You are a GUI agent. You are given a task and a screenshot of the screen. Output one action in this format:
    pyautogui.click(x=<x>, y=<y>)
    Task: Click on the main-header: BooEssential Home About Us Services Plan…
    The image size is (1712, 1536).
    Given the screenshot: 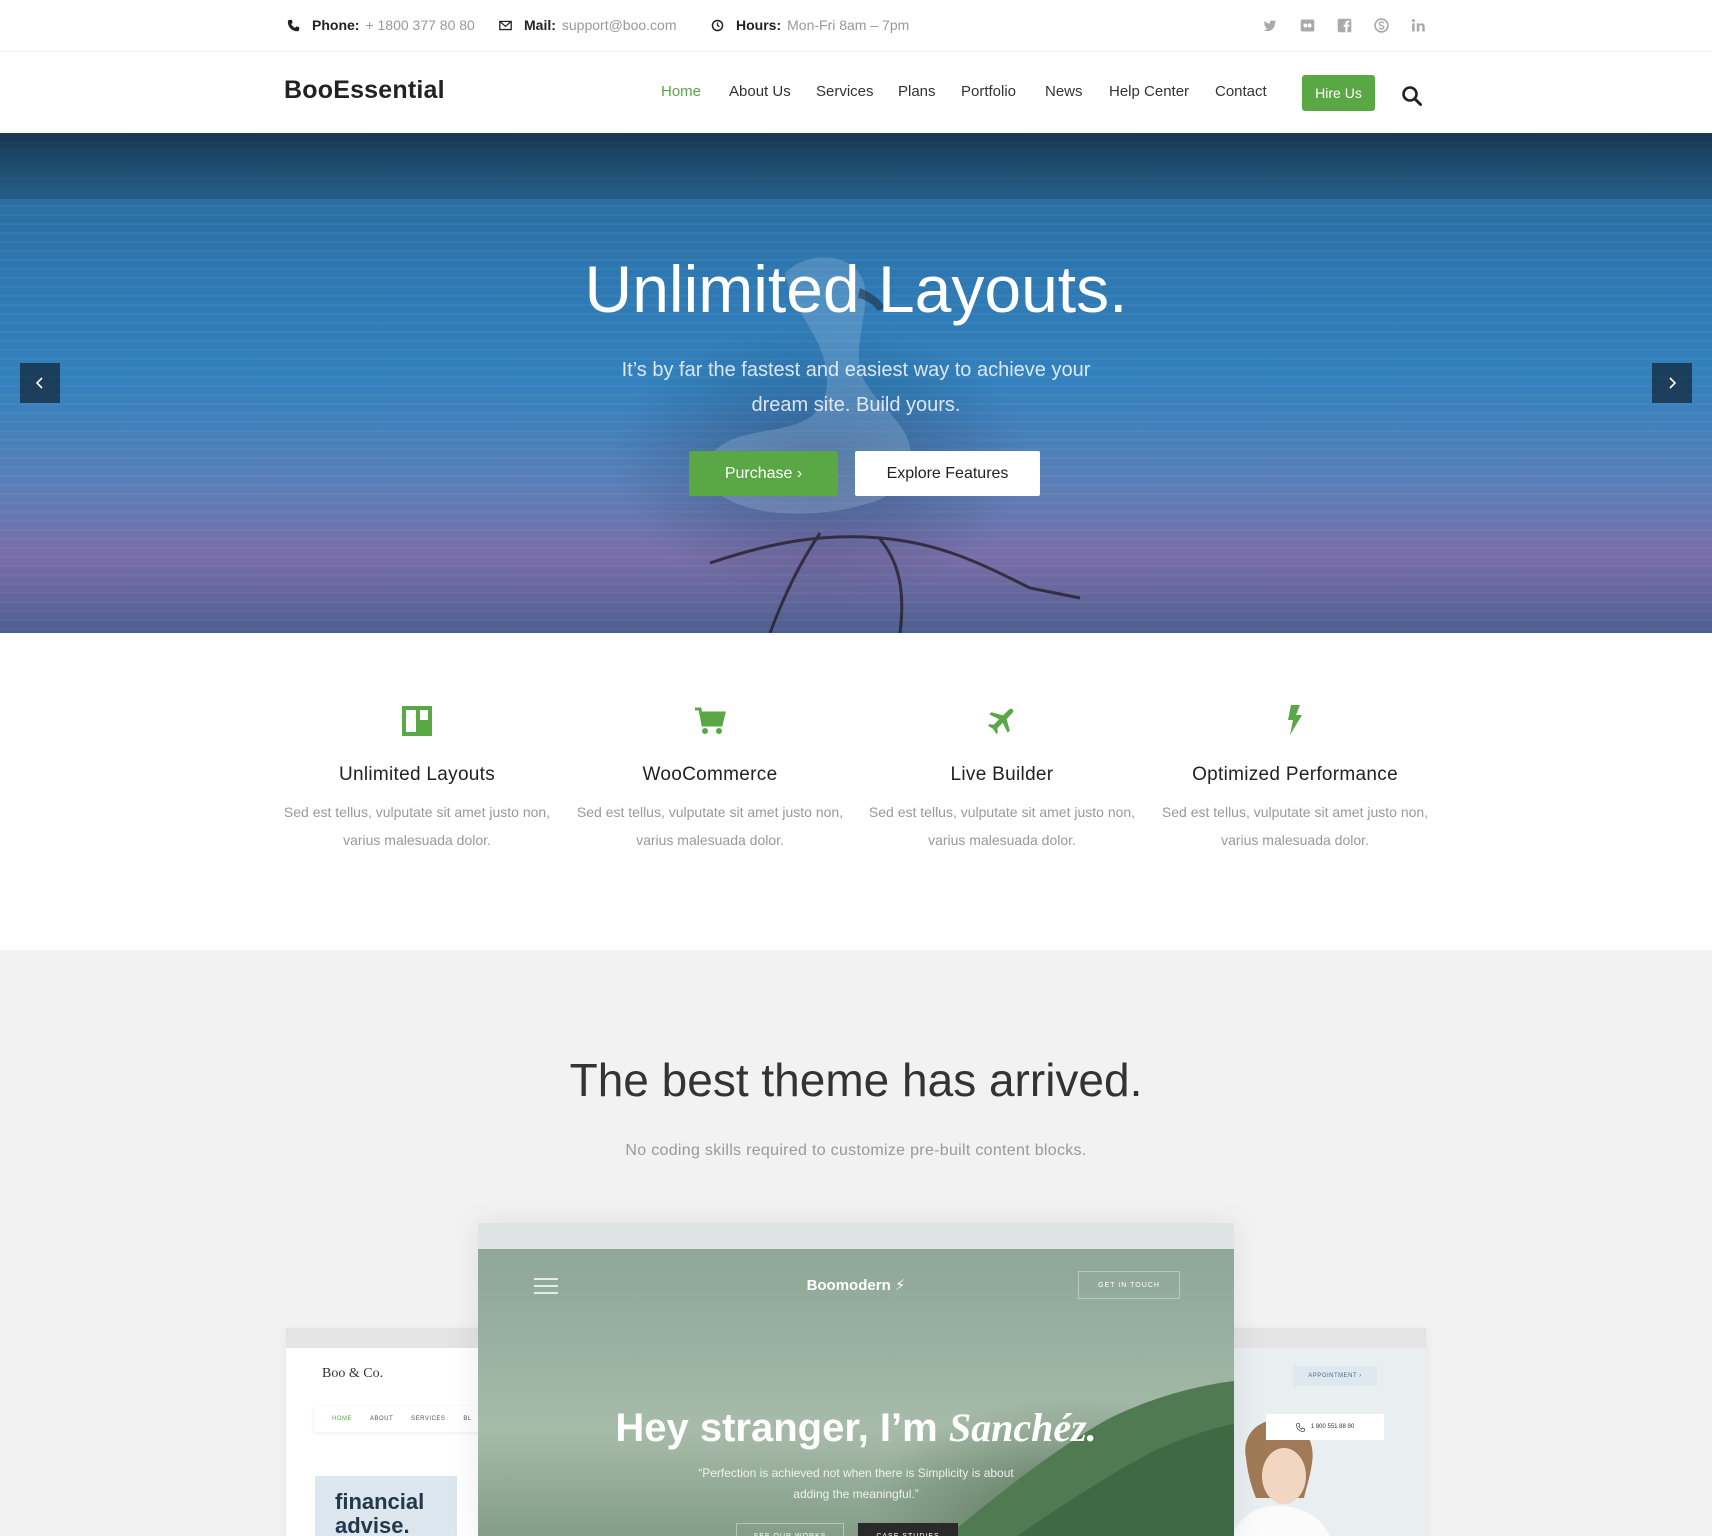 What is the action you would take?
    pyautogui.click(x=856, y=92)
    